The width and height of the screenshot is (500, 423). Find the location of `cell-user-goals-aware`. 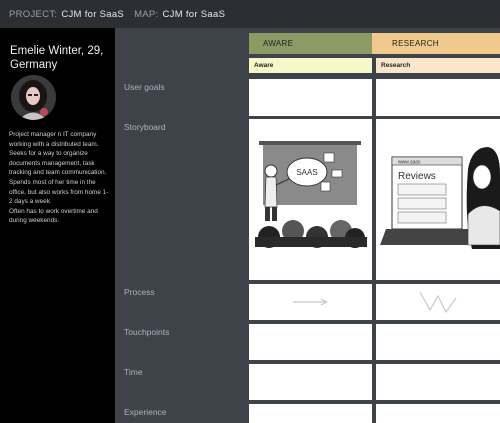

cell-user-goals-aware is located at coordinates (310, 97).